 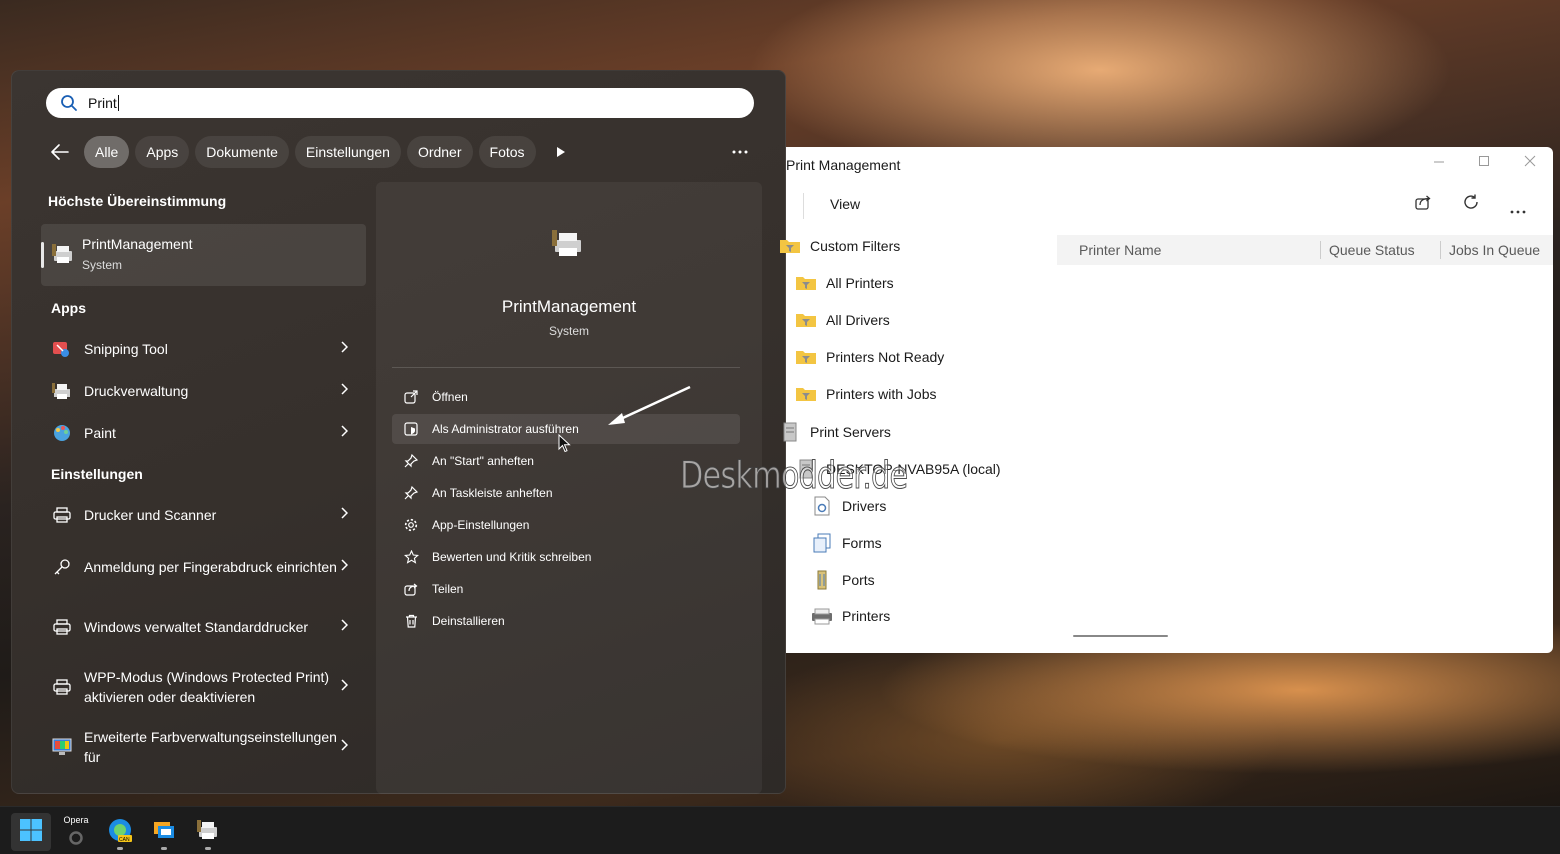 I want to click on driver-icon, so click(x=822, y=506).